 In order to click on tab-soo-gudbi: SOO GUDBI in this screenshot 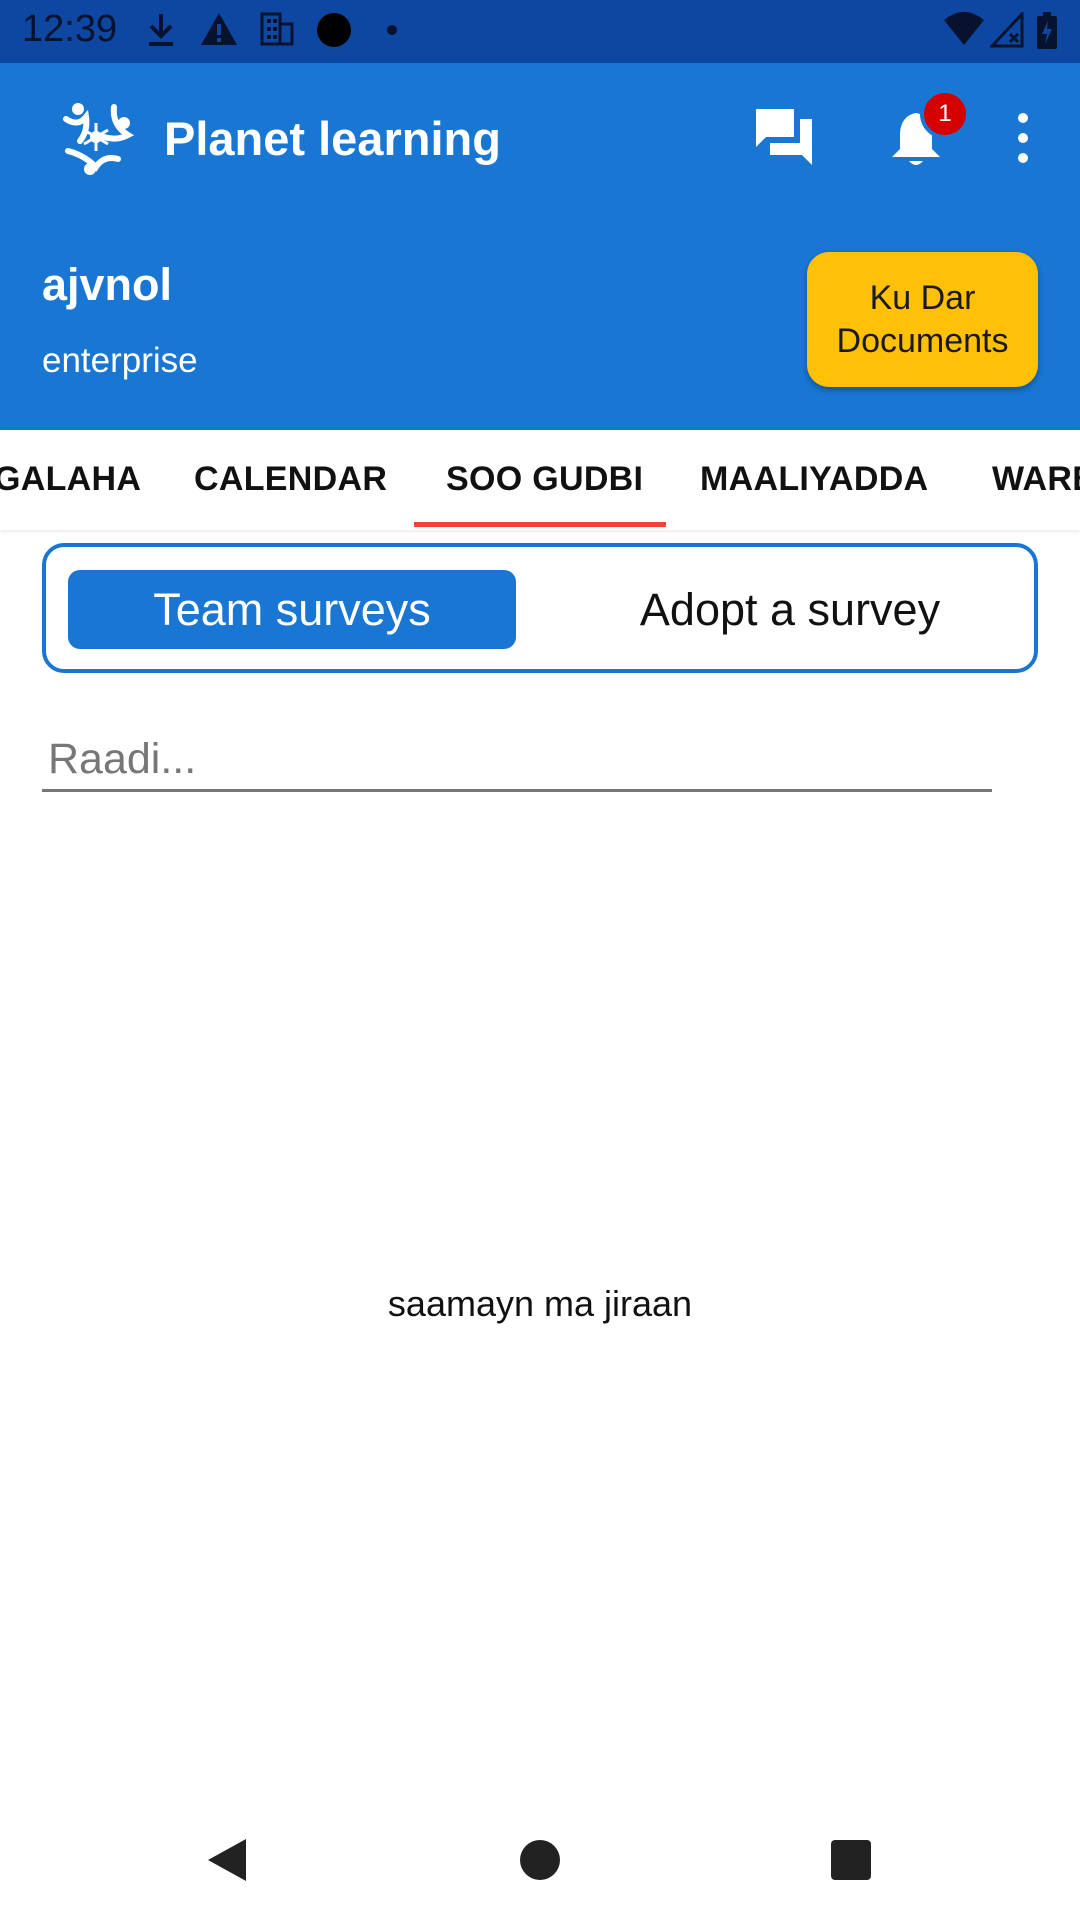, I will do `click(544, 479)`.